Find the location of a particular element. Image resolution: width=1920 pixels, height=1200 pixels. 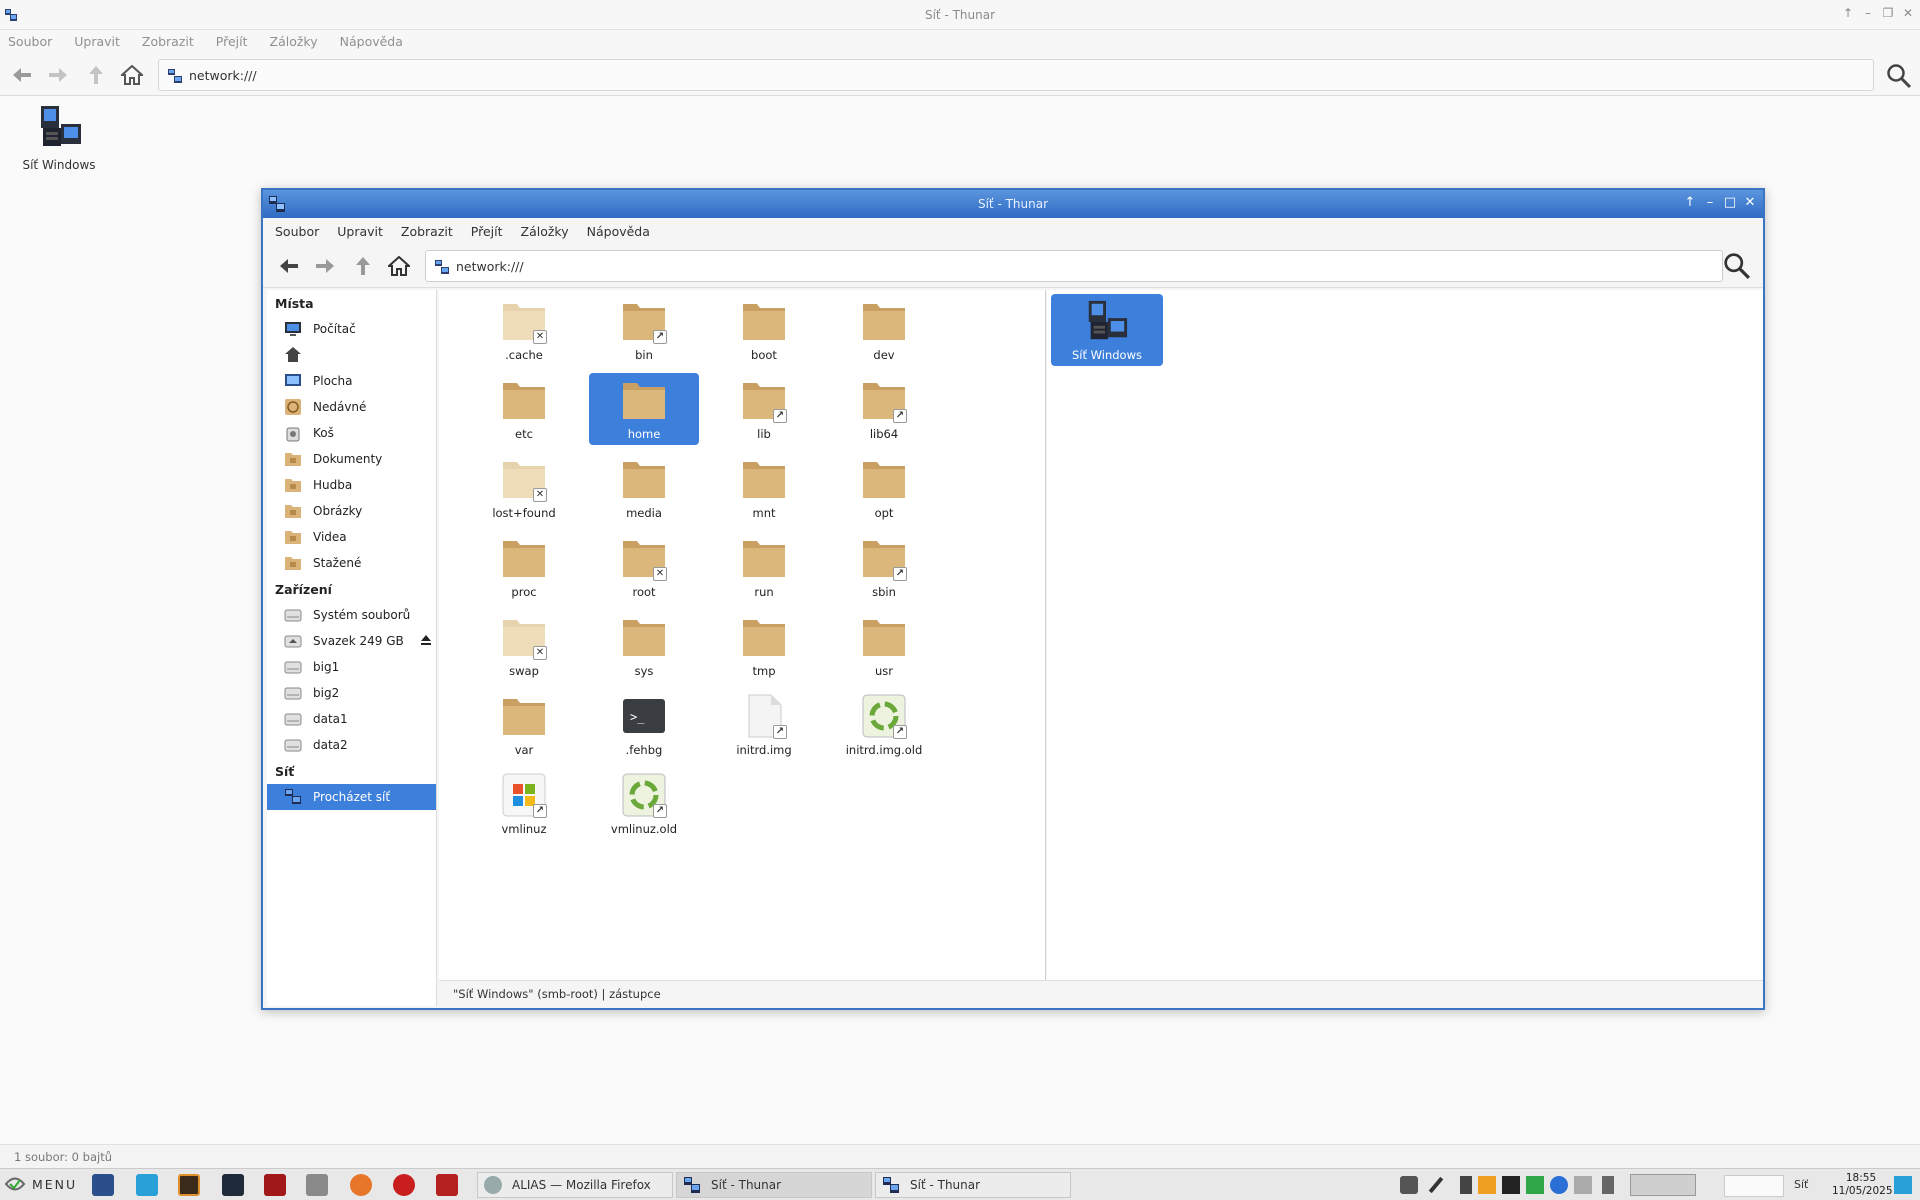

folder-item: media is located at coordinates (644, 488).